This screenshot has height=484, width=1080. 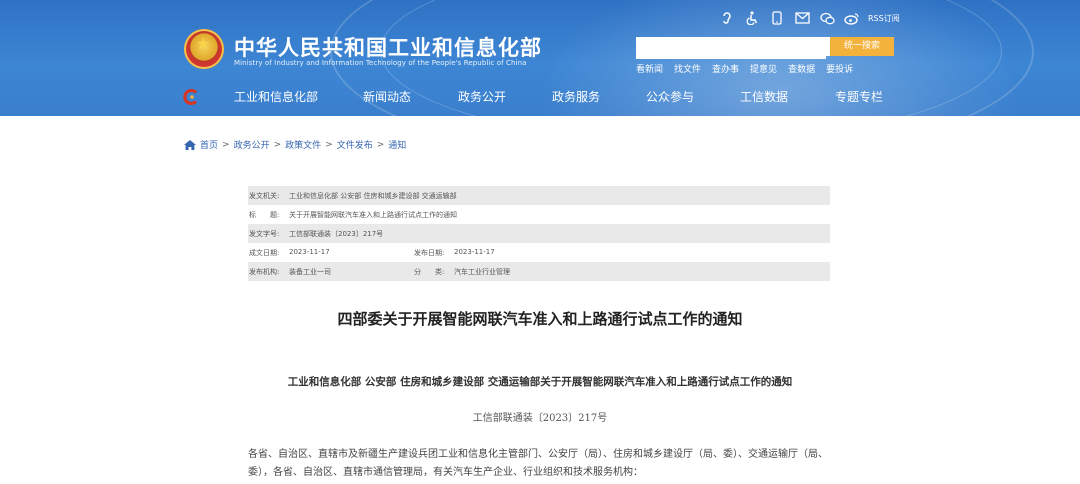 I want to click on meta-title: 关于开展智能网联汽车准入和上路通行试点工作的通知, so click(x=373, y=214).